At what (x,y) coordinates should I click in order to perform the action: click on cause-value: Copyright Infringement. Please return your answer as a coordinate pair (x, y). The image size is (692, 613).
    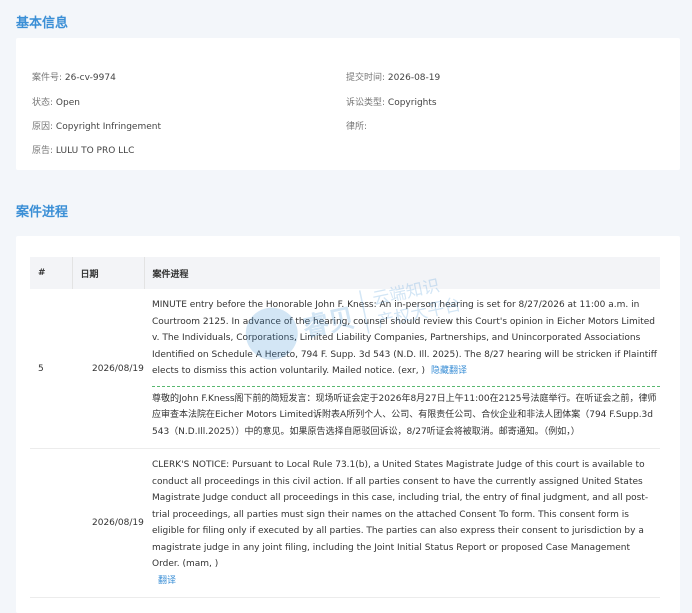
    Looking at the image, I should click on (108, 127).